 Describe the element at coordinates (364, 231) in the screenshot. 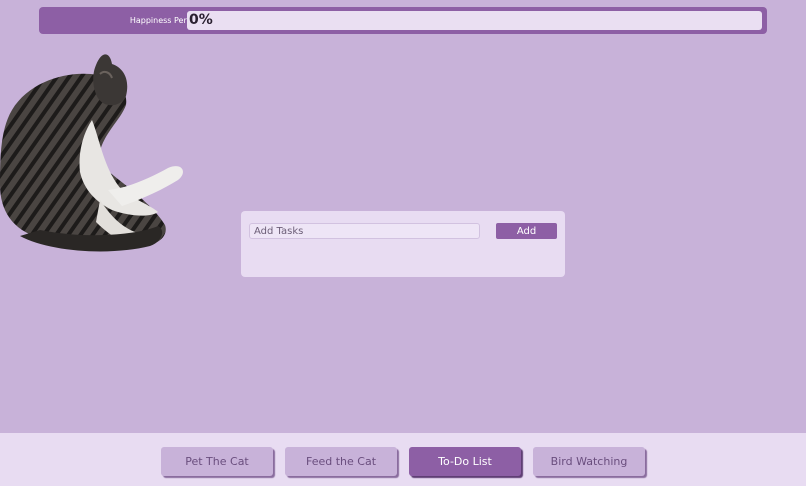

I see `add-task-input` at that location.